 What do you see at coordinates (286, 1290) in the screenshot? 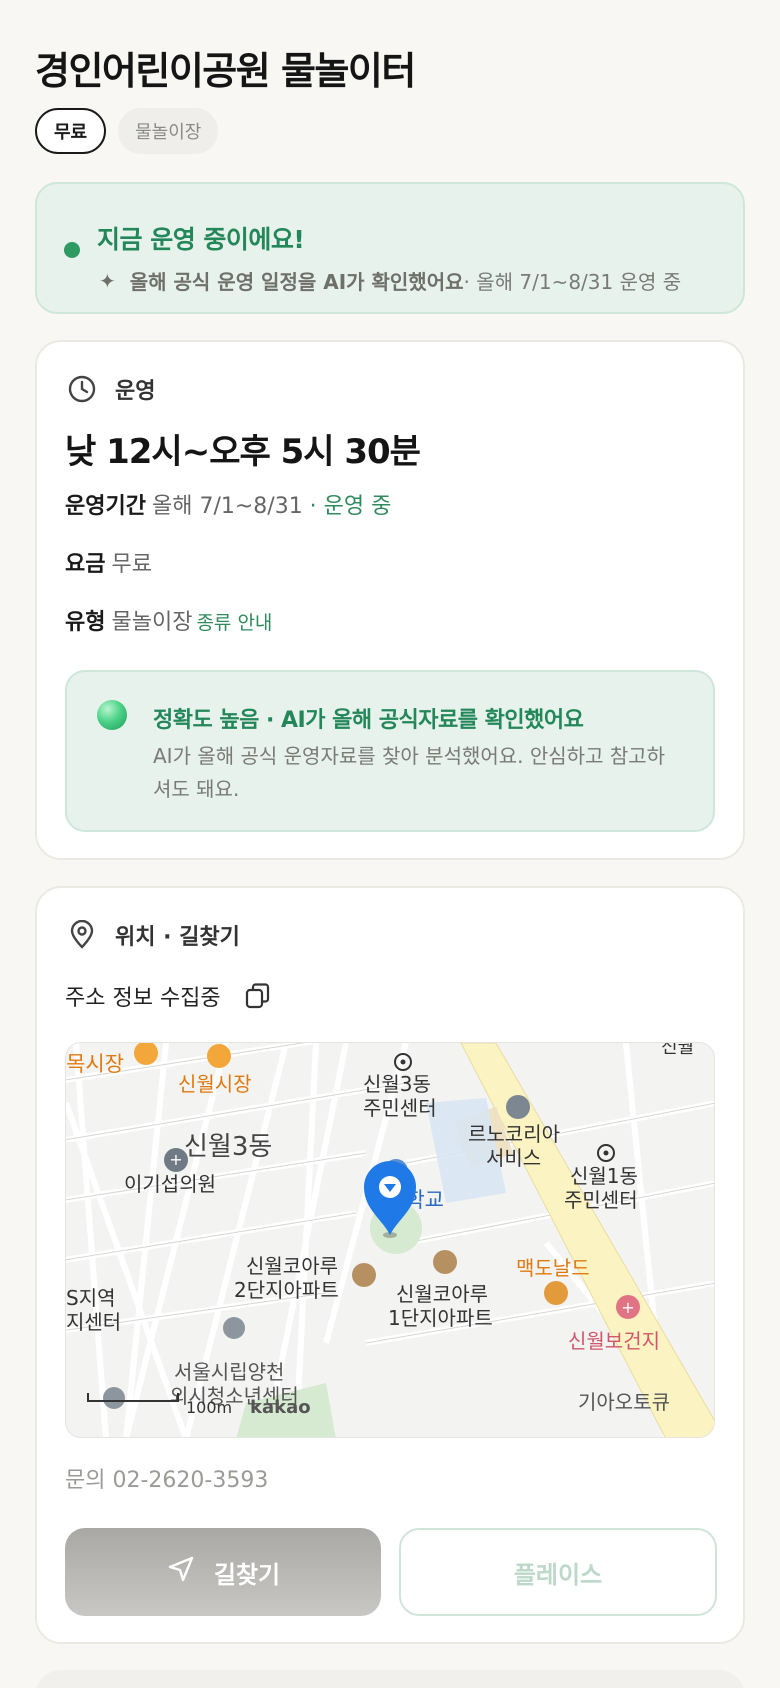
I see `map-label-apt2-b: 2단지아파트` at bounding box center [286, 1290].